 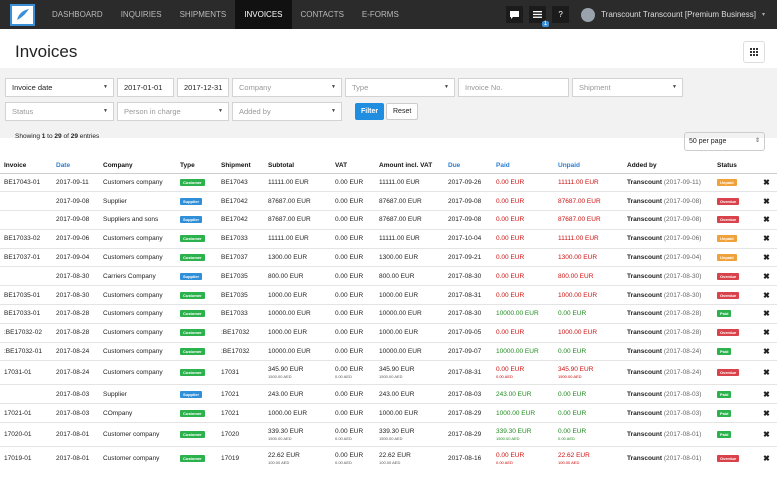 What do you see at coordinates (75, 351) in the screenshot?
I see `cell-date: 2017-08-24` at bounding box center [75, 351].